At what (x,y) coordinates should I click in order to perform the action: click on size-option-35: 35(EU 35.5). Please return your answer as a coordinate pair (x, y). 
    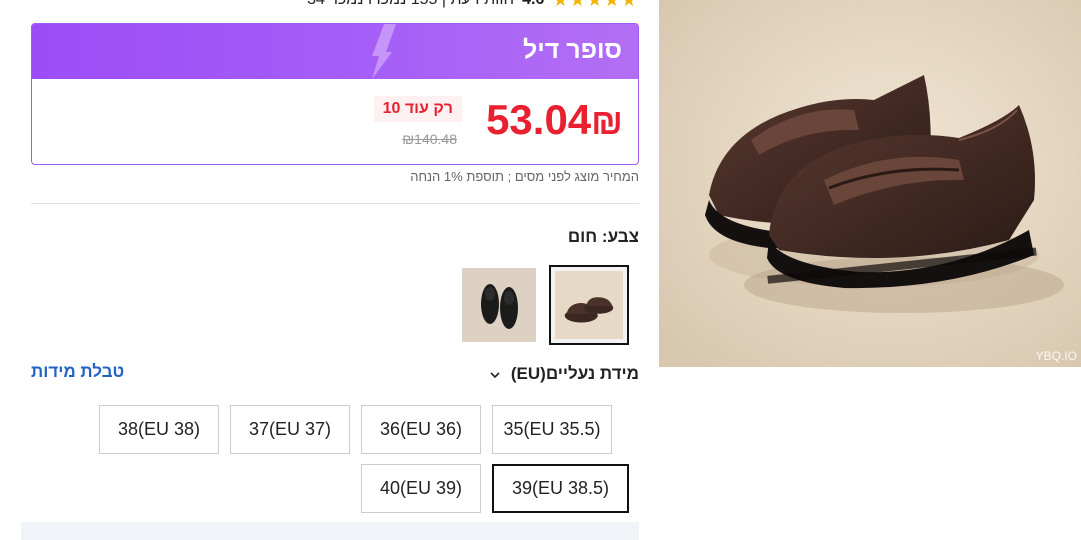
    Looking at the image, I should click on (552, 429).